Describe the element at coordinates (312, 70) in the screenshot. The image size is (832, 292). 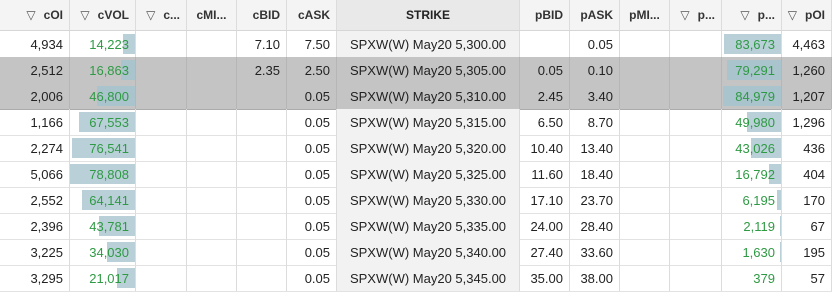
I see `col-cask-cell: 2.50` at that location.